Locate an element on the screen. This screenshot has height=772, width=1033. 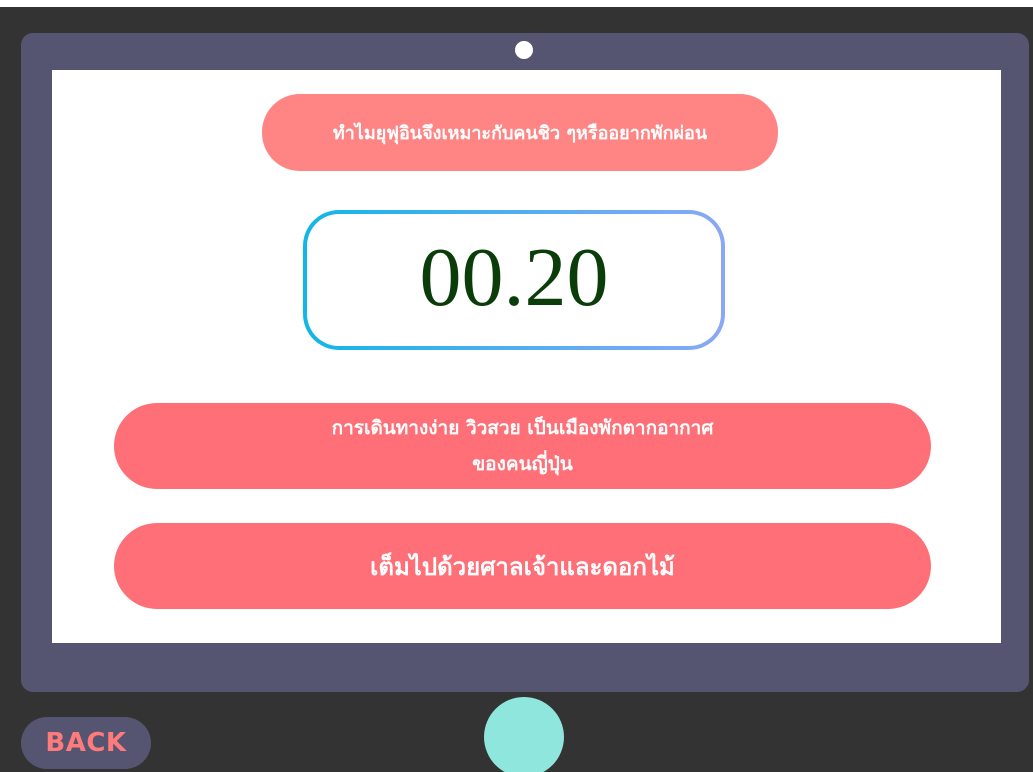
timer-value: 00.20 is located at coordinates (514, 277).